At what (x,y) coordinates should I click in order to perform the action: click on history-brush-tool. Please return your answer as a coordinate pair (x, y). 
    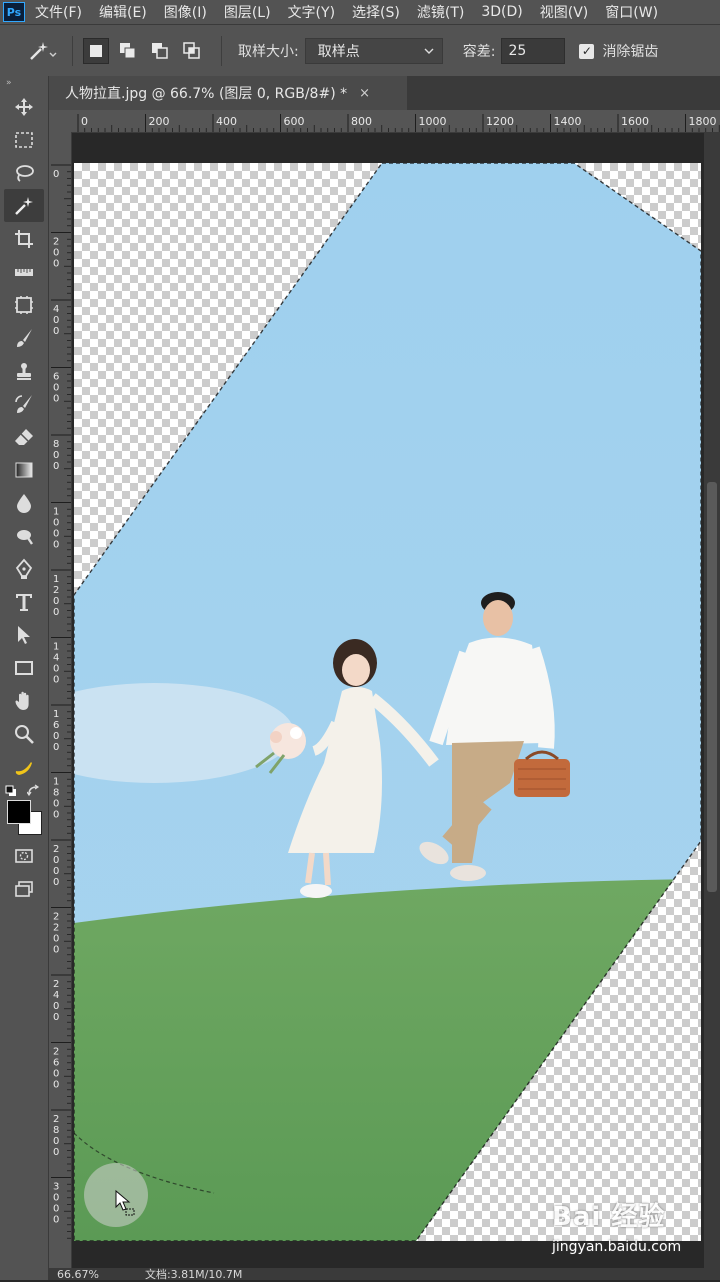
    Looking at the image, I should click on (24, 403).